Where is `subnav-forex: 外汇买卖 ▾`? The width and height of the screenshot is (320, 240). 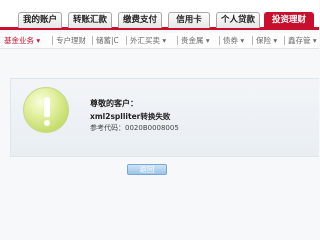 subnav-forex: 外汇买卖 ▾ is located at coordinates (148, 41).